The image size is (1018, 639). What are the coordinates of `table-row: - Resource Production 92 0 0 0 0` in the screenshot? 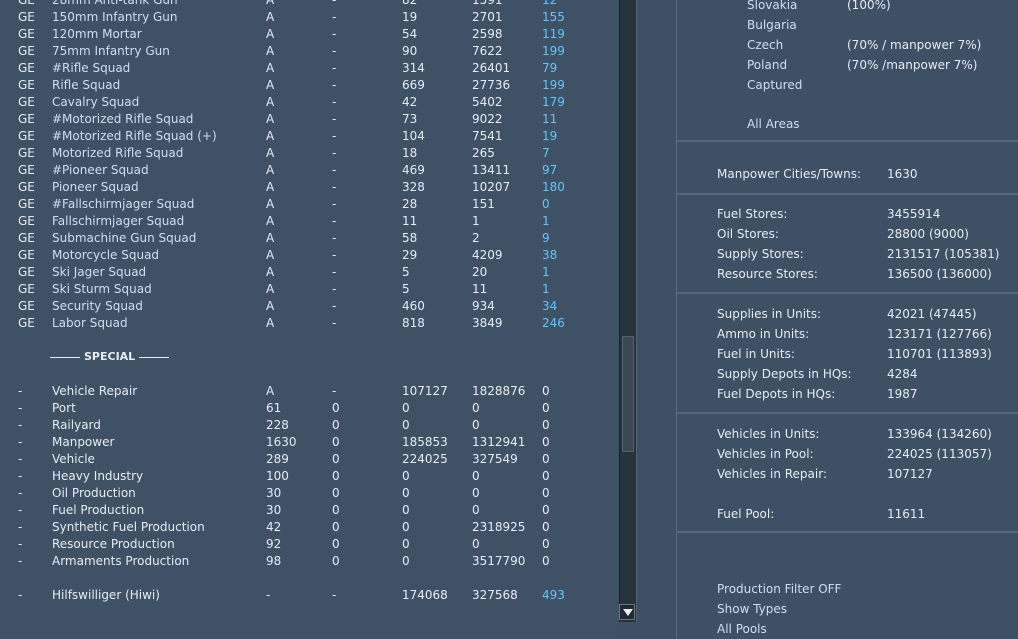 It's located at (308, 544).